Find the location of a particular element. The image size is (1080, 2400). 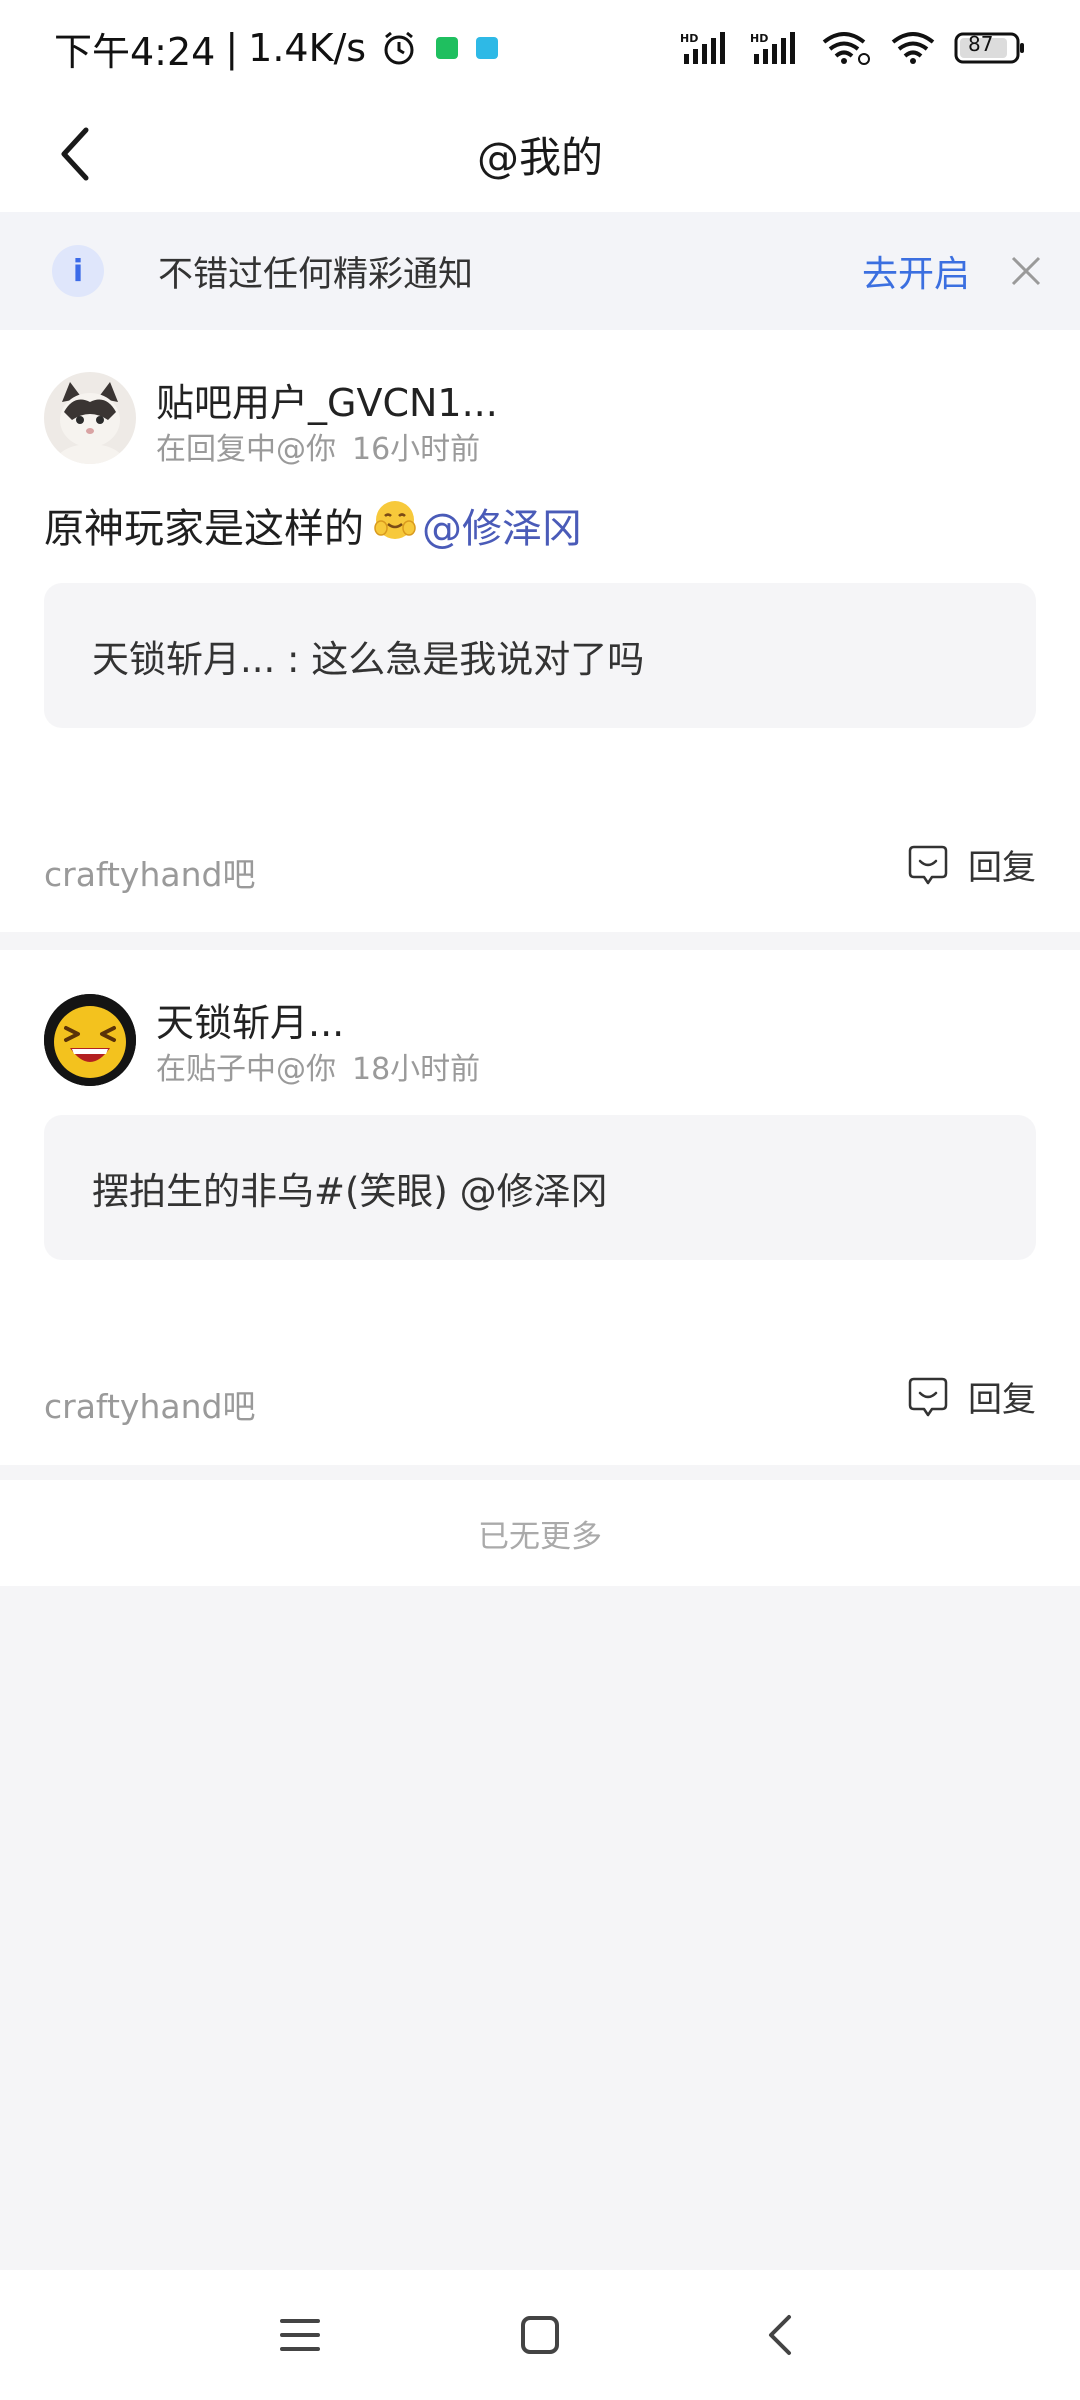

mention-link: @修泽冈 is located at coordinates (502, 525).